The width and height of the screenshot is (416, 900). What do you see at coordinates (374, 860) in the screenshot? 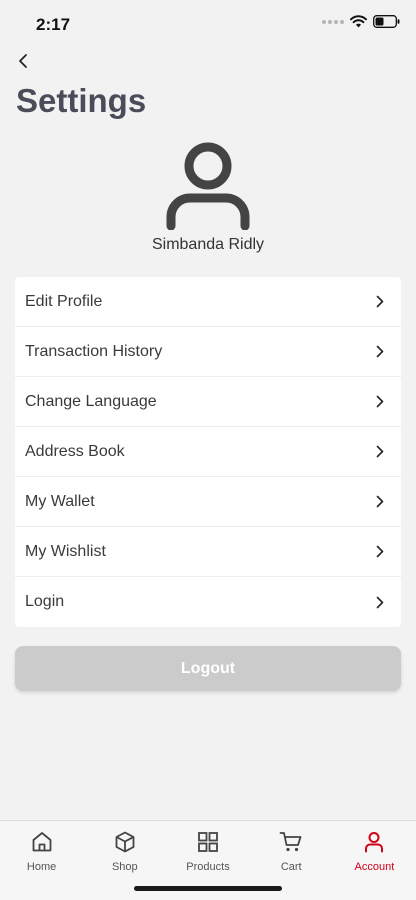
I see `tab-account: Account` at bounding box center [374, 860].